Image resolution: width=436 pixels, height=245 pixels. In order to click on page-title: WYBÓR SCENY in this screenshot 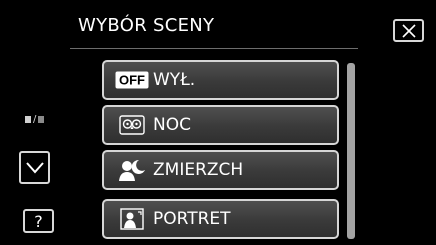, I will do `click(146, 25)`.